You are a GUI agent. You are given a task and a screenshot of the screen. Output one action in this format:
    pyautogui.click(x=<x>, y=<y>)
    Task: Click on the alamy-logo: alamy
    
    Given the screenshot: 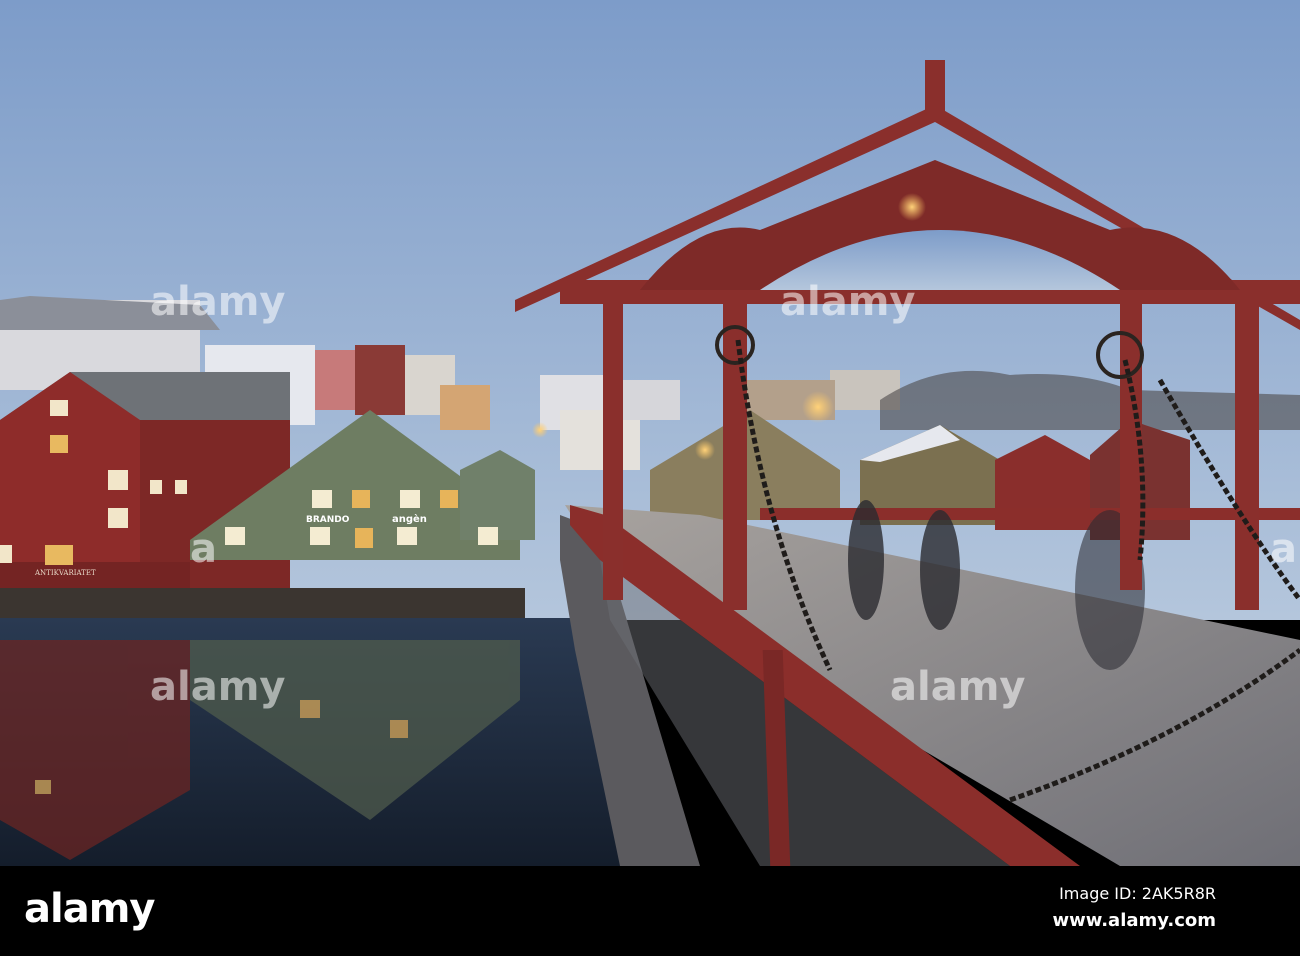 What is the action you would take?
    pyautogui.click(x=89, y=909)
    